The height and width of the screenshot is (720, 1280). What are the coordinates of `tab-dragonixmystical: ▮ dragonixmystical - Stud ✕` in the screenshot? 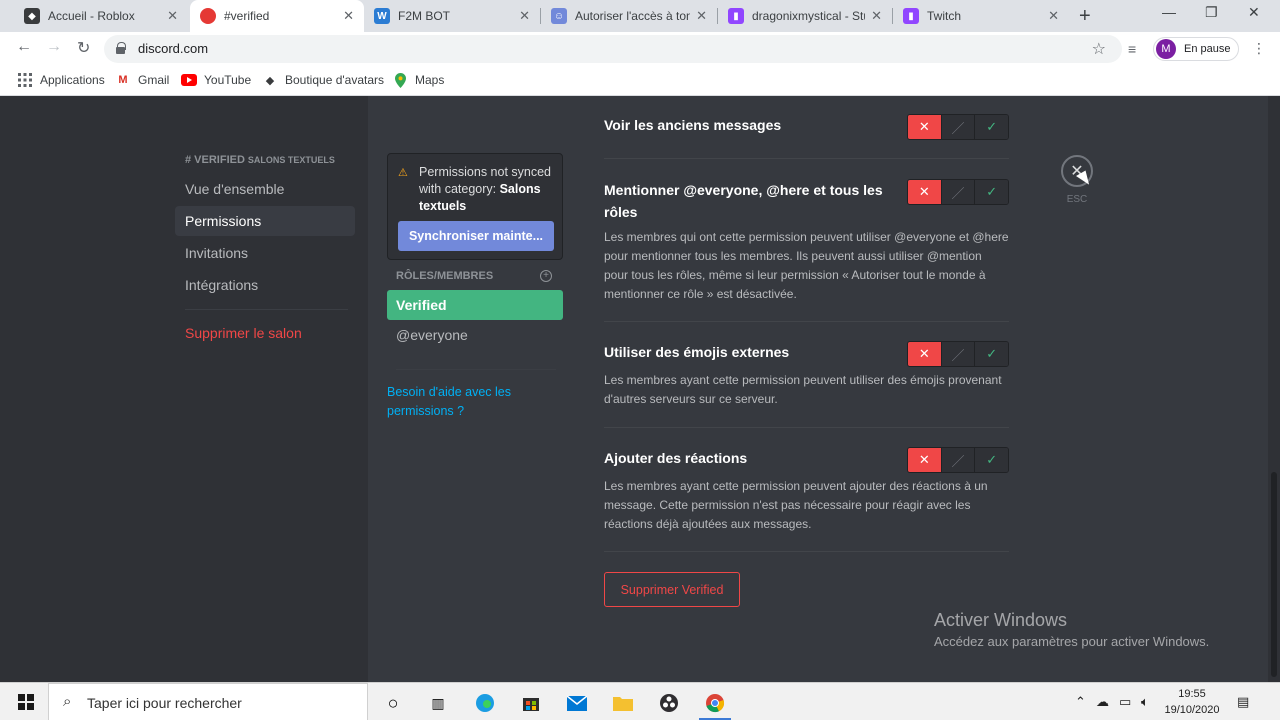 It's located at (805, 16).